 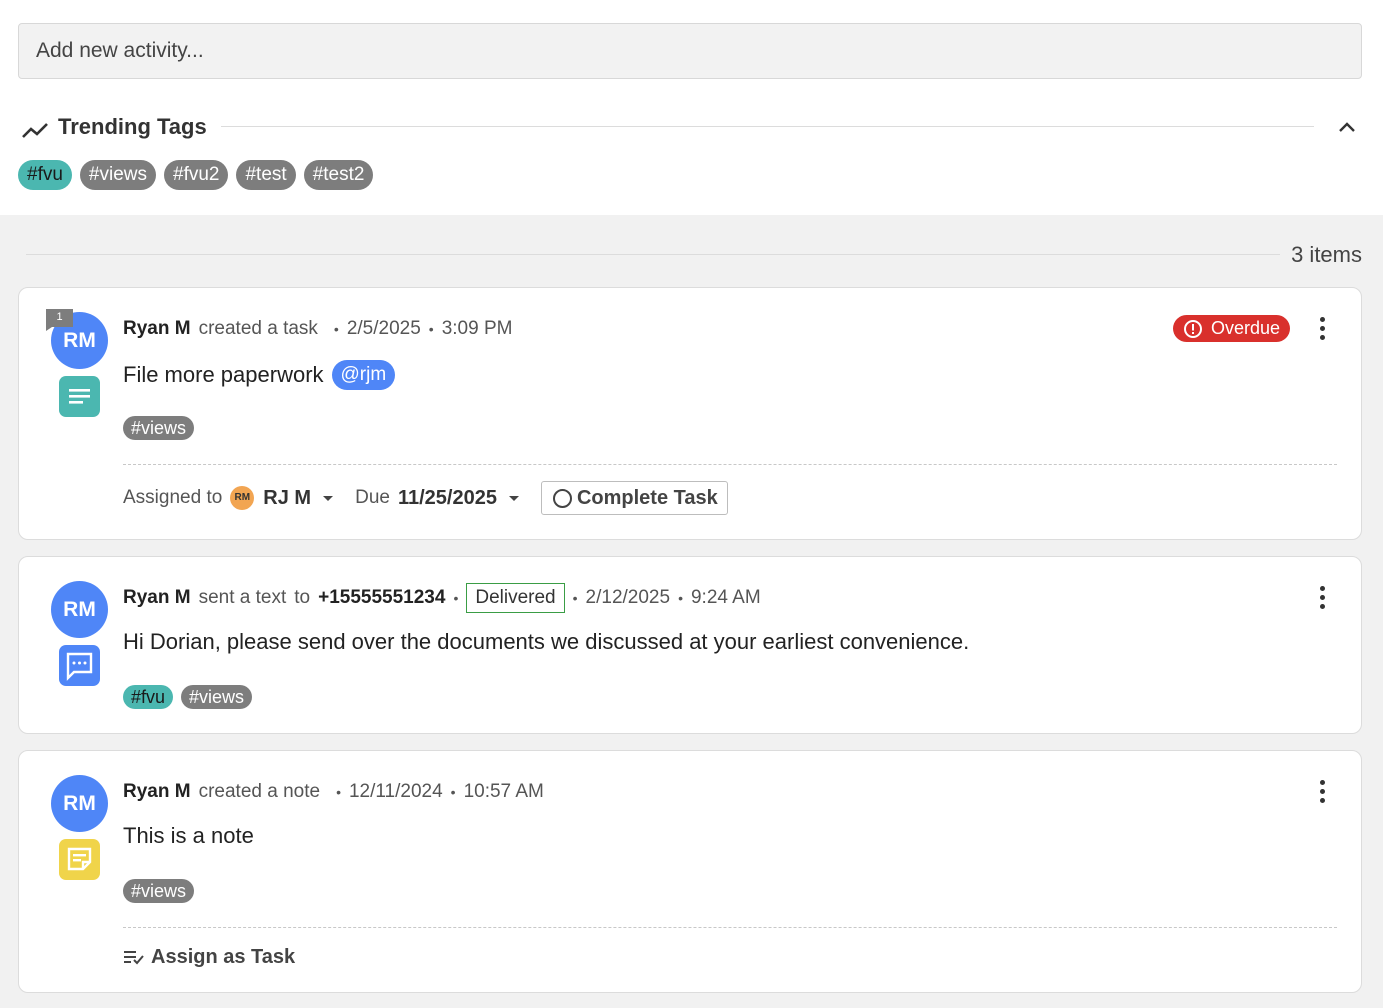 I want to click on activity-date: 2/12/2025, so click(x=628, y=597).